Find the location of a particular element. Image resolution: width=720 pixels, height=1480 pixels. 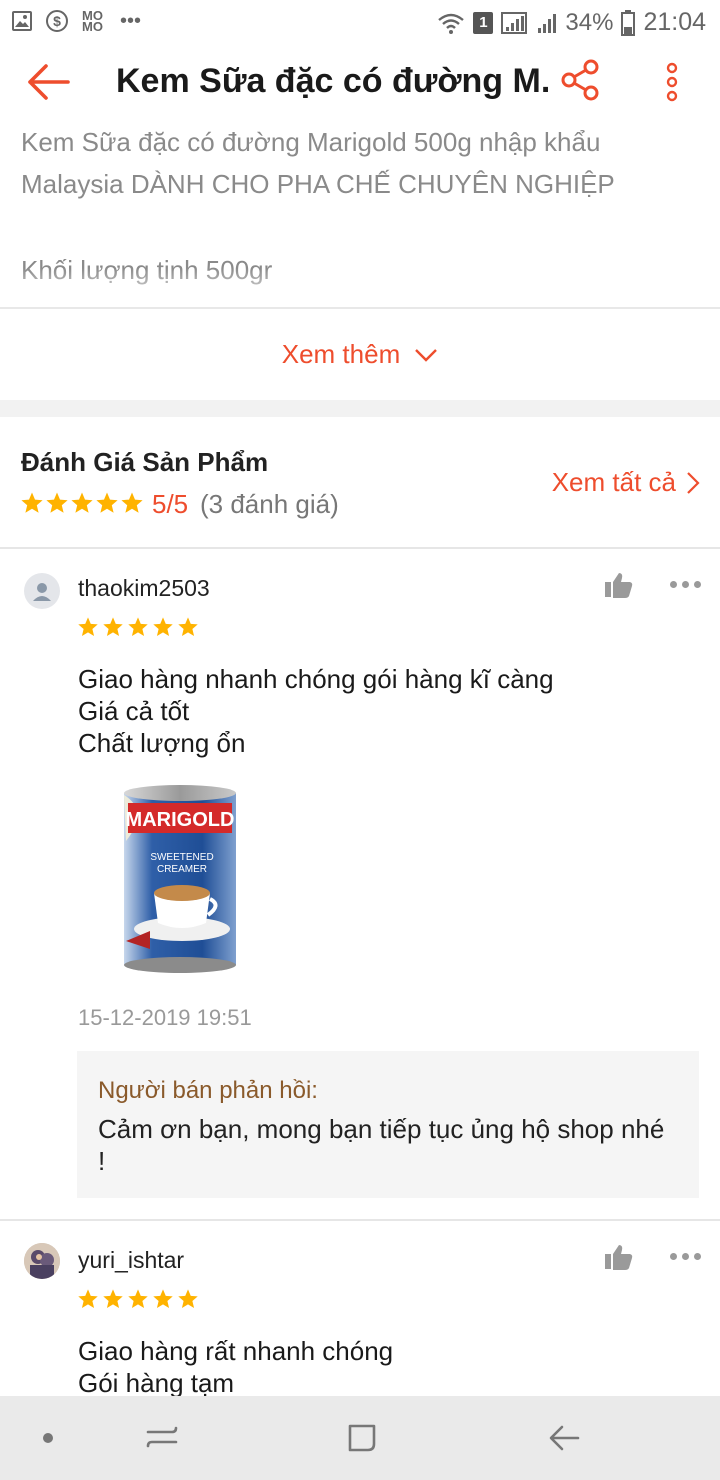

description-fade is located at coordinates (360, 288).